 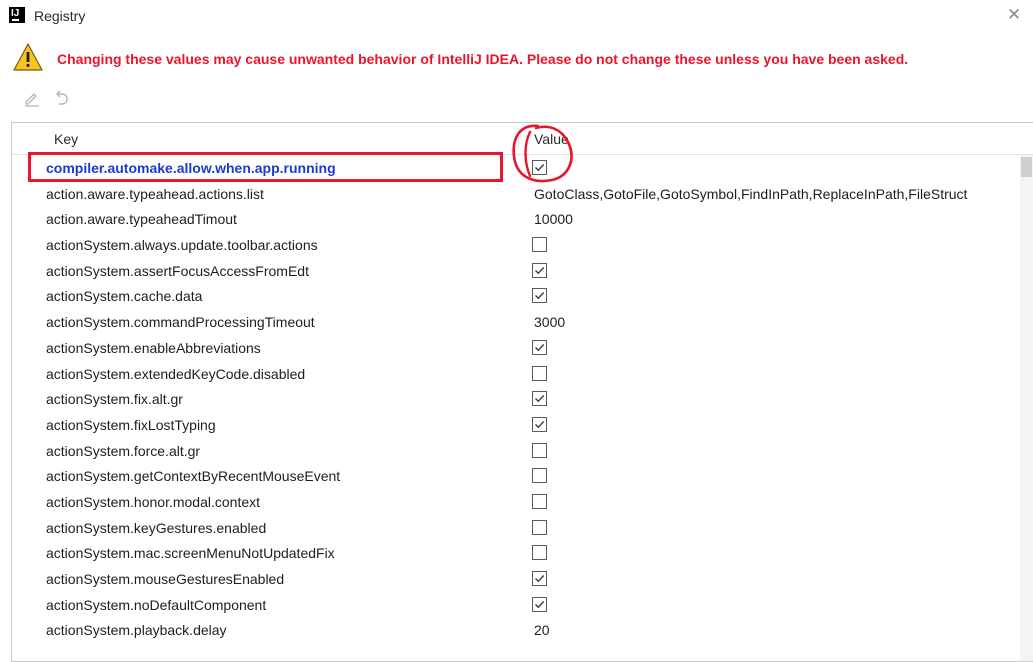 What do you see at coordinates (1026, 167) in the screenshot?
I see `scrollbar-thumb` at bounding box center [1026, 167].